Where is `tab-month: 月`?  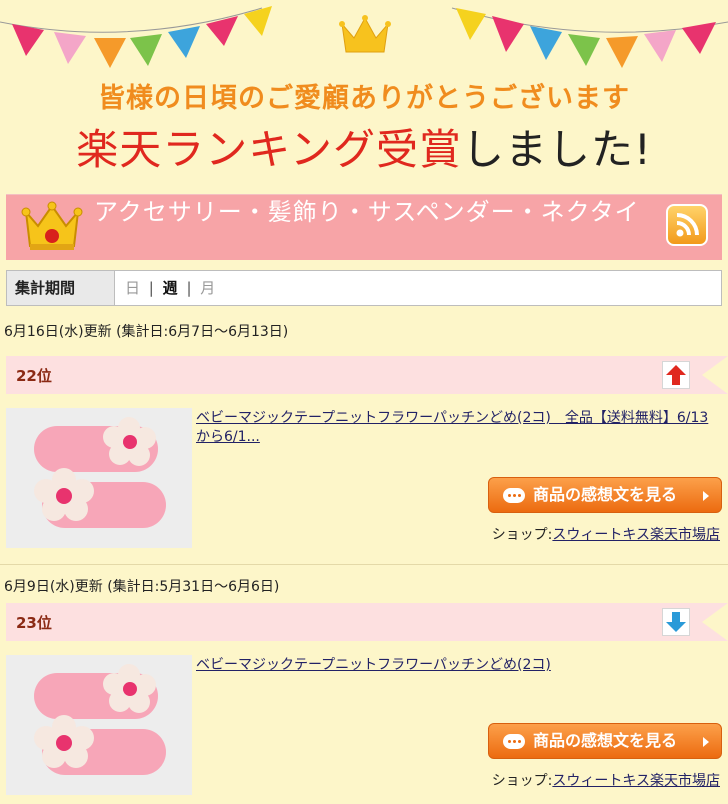
tab-month: 月 is located at coordinates (207, 288).